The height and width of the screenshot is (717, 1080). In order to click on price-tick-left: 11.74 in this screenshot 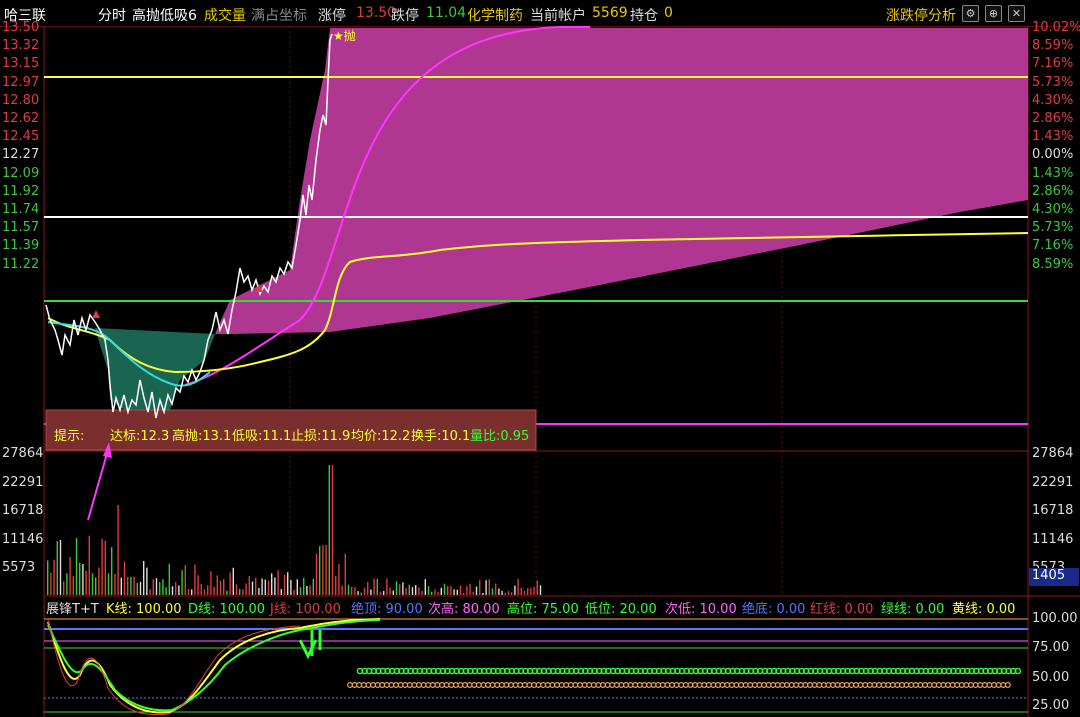, I will do `click(21, 209)`.